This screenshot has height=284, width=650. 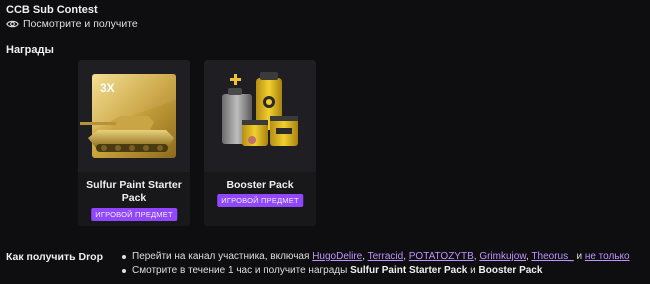 I want to click on tank-3x-icon: 3X, so click(x=128, y=116).